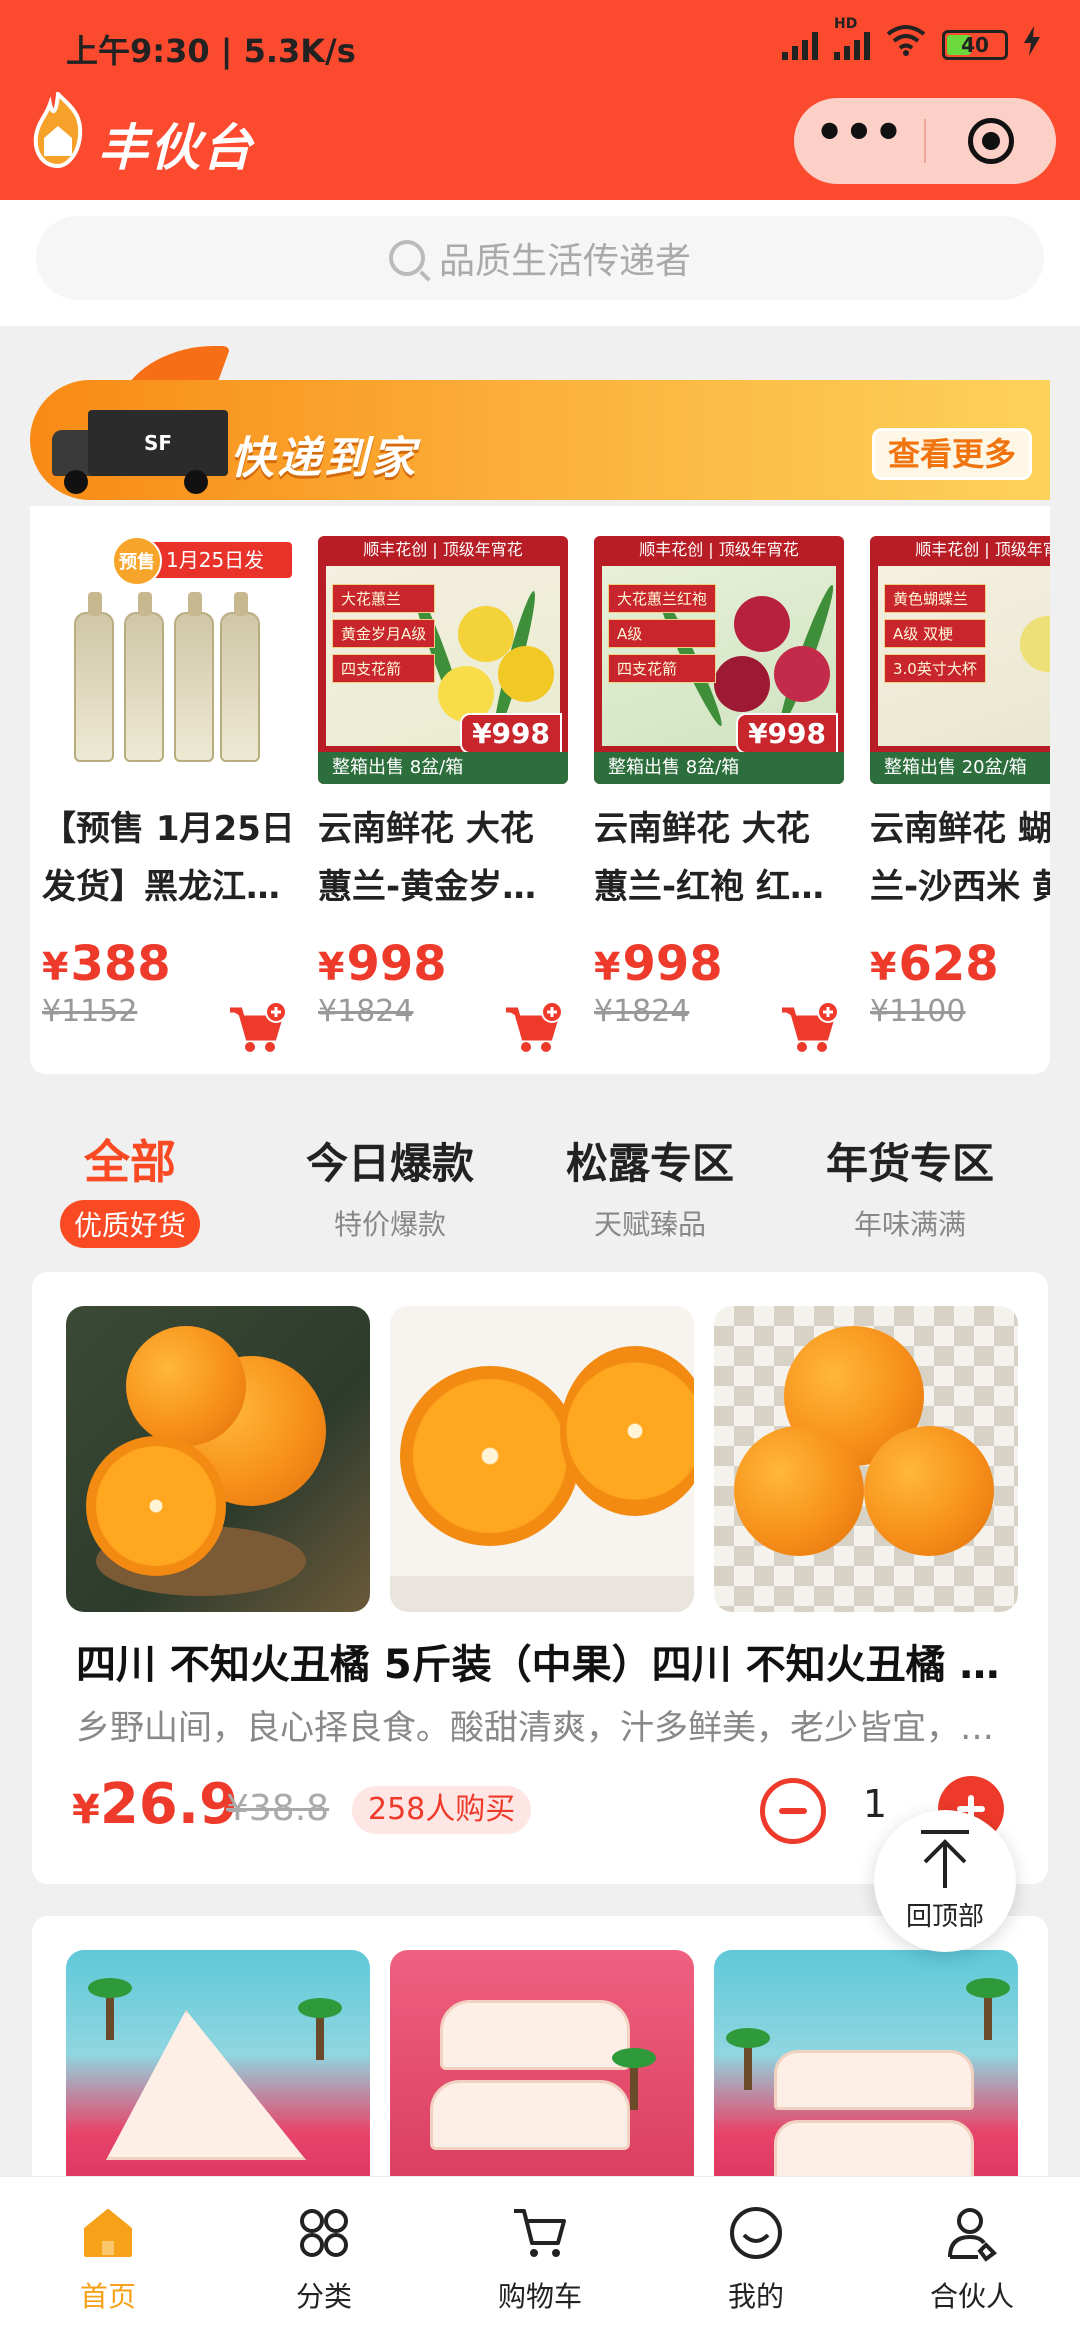  What do you see at coordinates (662, 633) in the screenshot?
I see `flower-tags: 大花蕙兰红袍 A级 四支花箭` at bounding box center [662, 633].